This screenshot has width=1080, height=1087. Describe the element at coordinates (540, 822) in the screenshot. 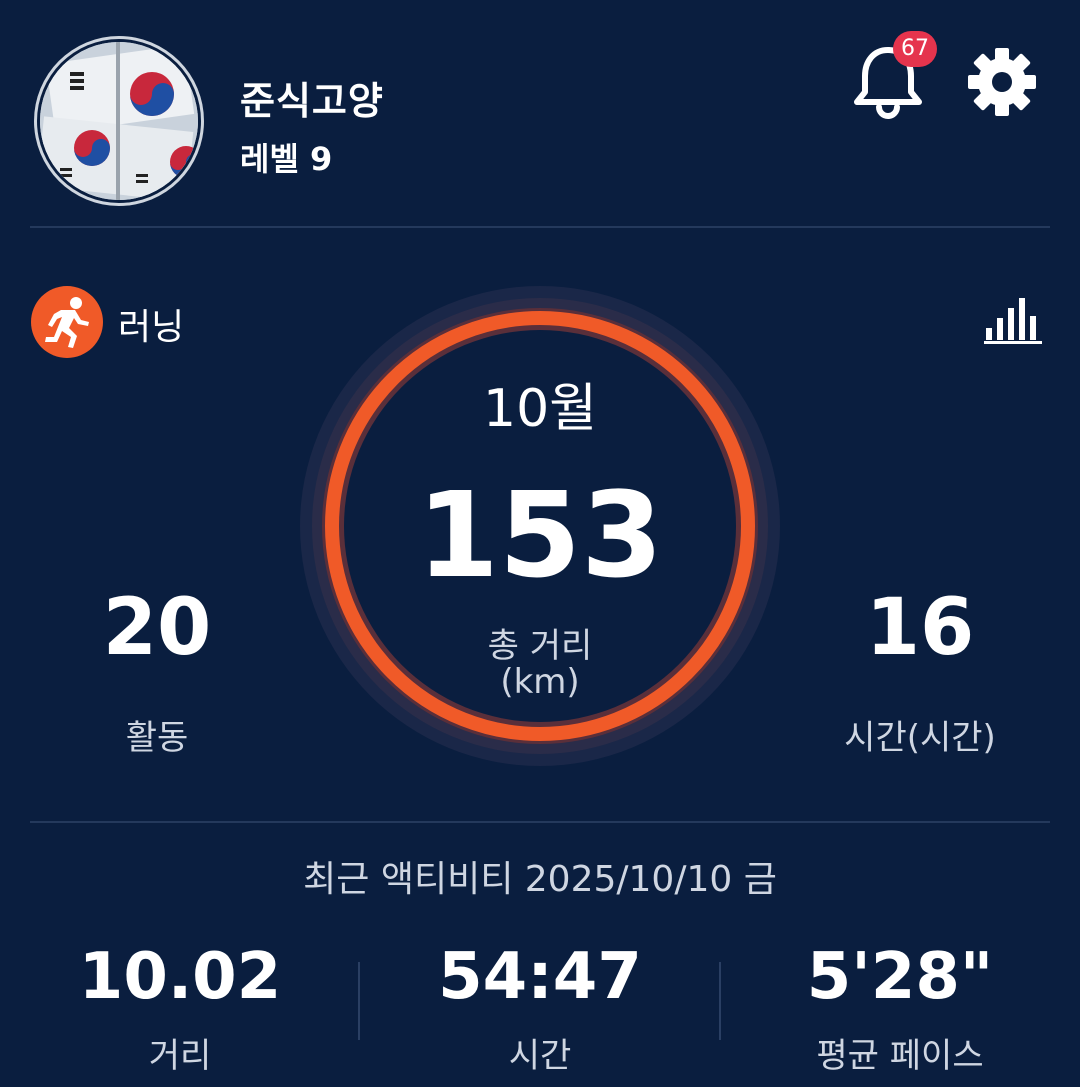

I see `section-divider` at that location.